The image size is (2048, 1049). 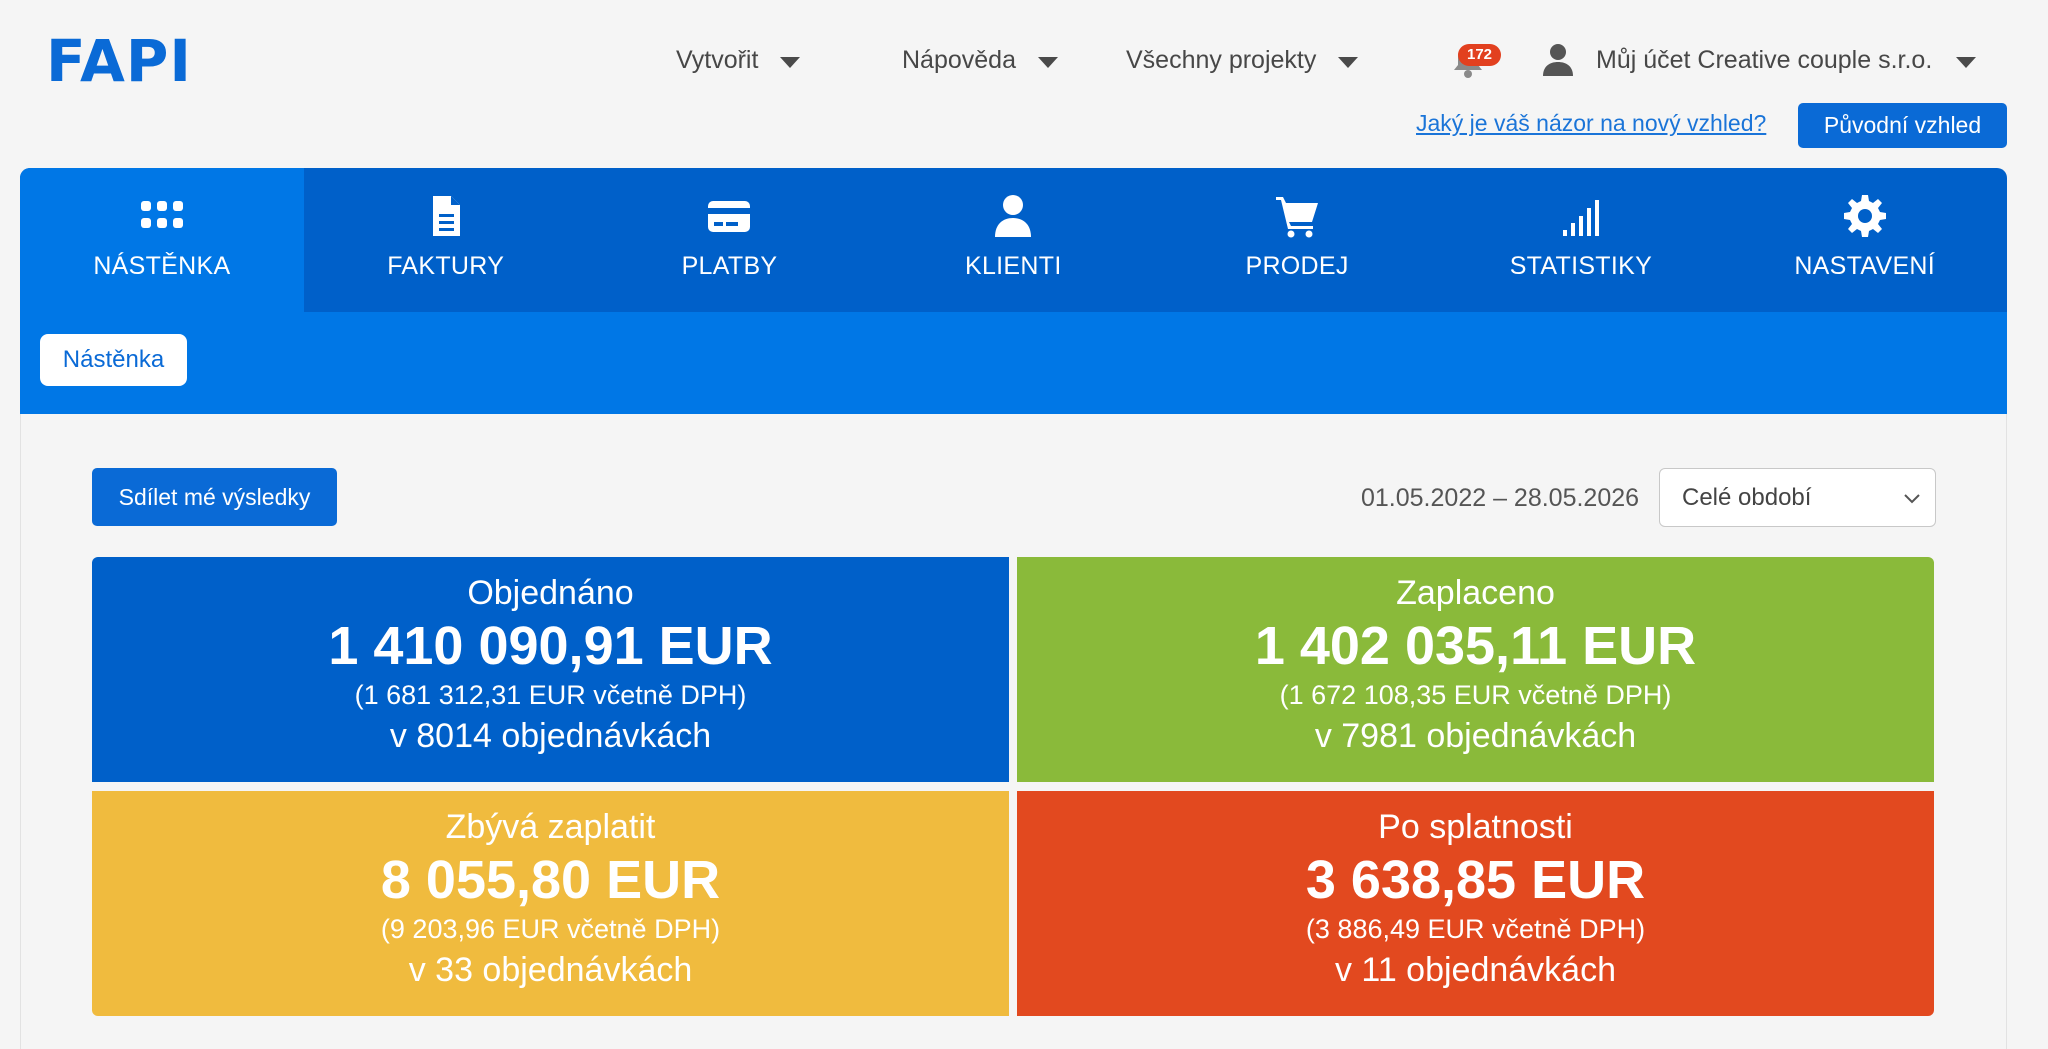 What do you see at coordinates (1902, 125) in the screenshot?
I see `original-view-button: Původní vzhled` at bounding box center [1902, 125].